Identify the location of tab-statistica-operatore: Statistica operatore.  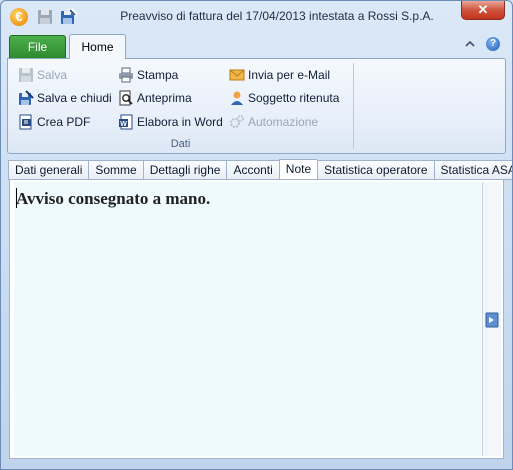
(375, 170).